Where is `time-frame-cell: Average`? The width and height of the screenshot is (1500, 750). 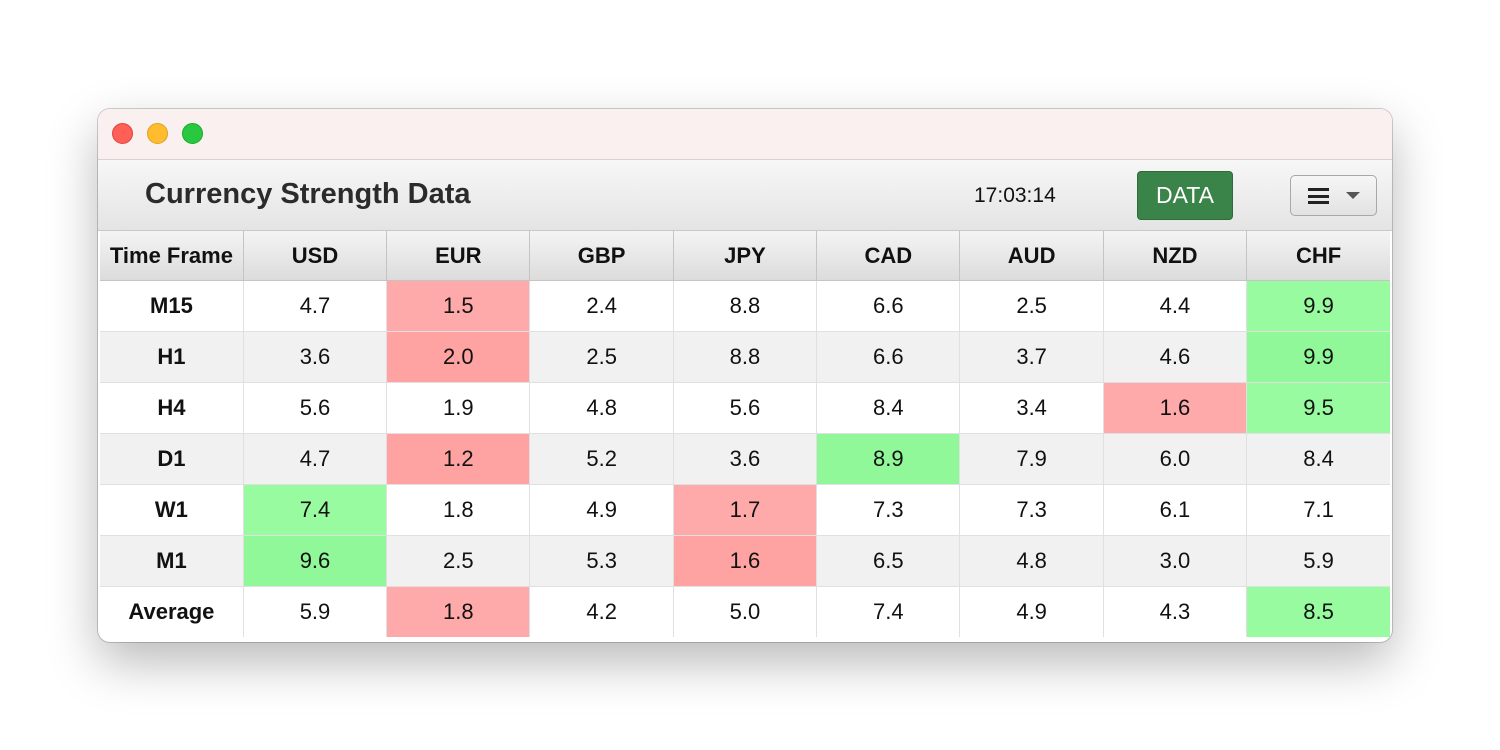 time-frame-cell: Average is located at coordinates (172, 611).